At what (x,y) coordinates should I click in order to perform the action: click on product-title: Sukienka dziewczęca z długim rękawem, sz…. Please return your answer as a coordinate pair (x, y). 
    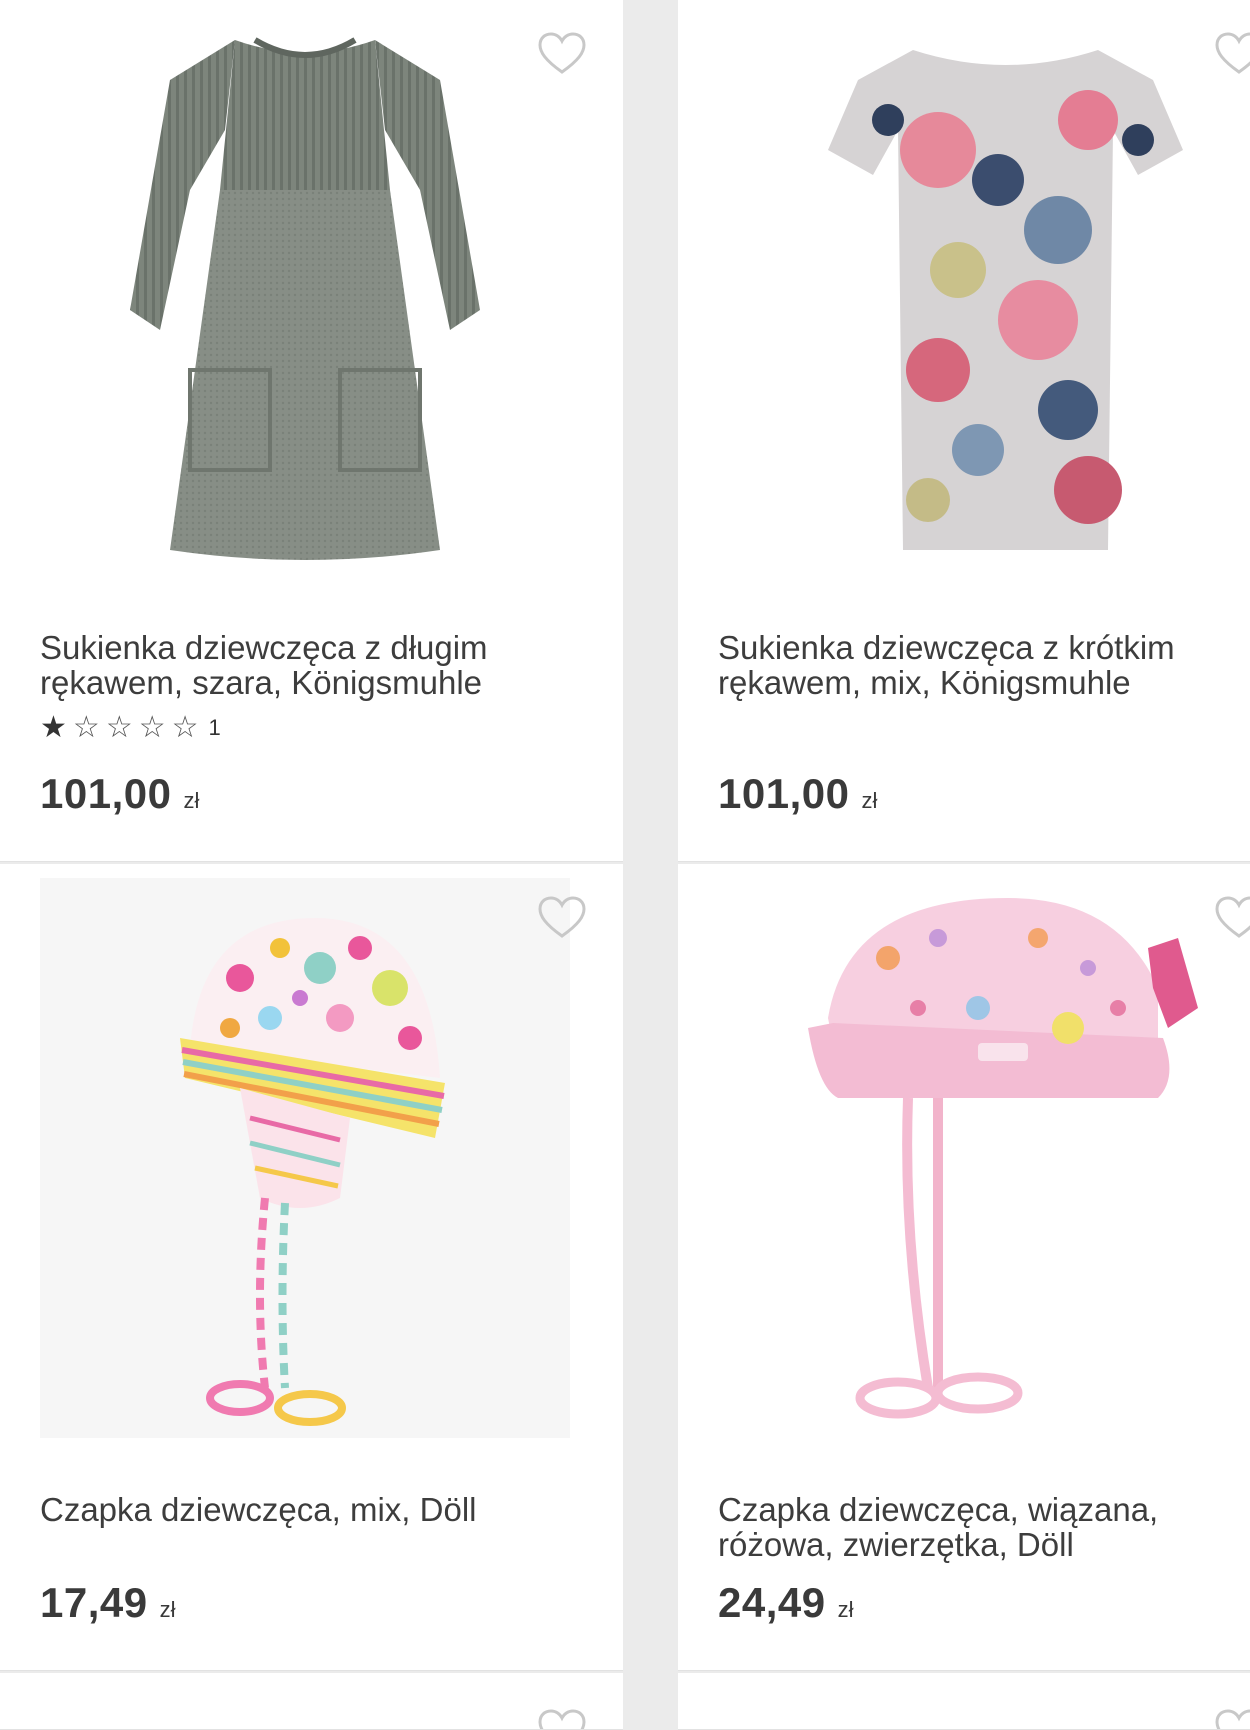
    Looking at the image, I should click on (310, 665).